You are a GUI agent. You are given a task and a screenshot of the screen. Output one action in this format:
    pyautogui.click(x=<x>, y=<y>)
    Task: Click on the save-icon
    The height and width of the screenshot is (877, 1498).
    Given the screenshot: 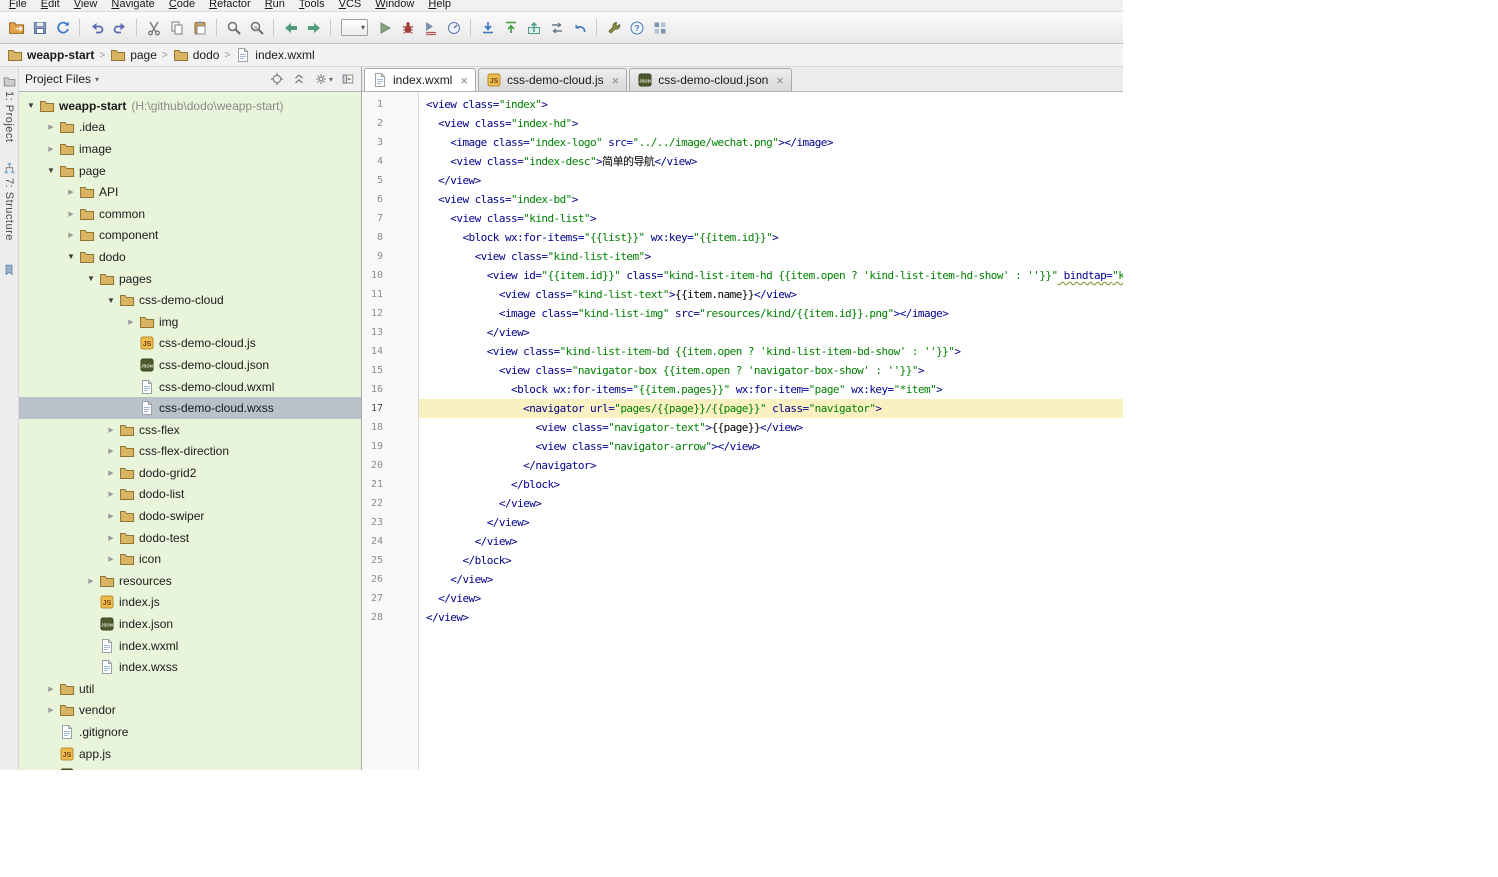 What is the action you would take?
    pyautogui.click(x=39, y=27)
    